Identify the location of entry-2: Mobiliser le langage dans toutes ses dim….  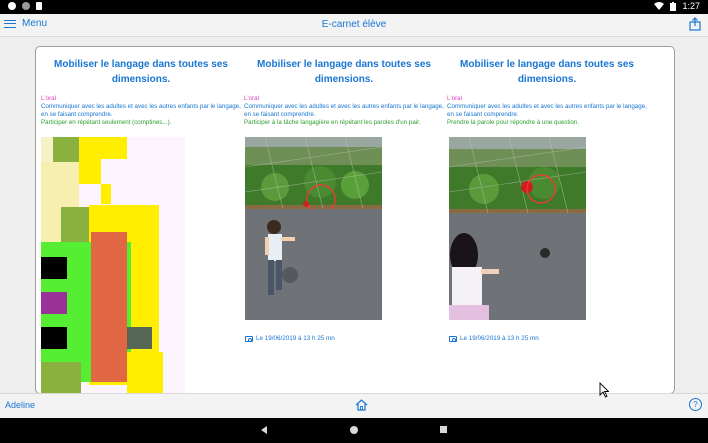
(344, 92).